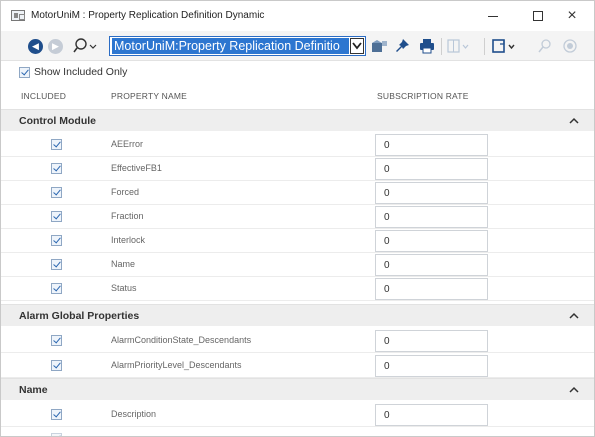 The image size is (595, 437). I want to click on group-title: Control Module, so click(57, 121).